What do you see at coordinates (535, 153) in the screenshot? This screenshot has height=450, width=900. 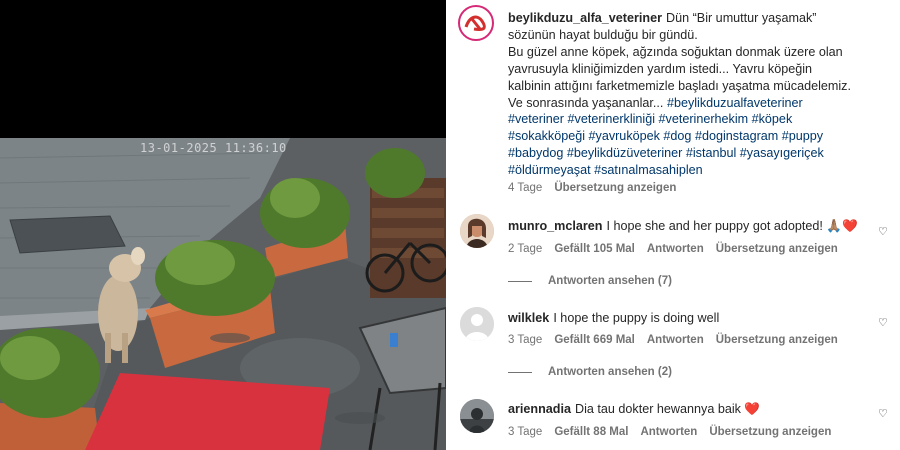 I see `hashtag: #babydog` at bounding box center [535, 153].